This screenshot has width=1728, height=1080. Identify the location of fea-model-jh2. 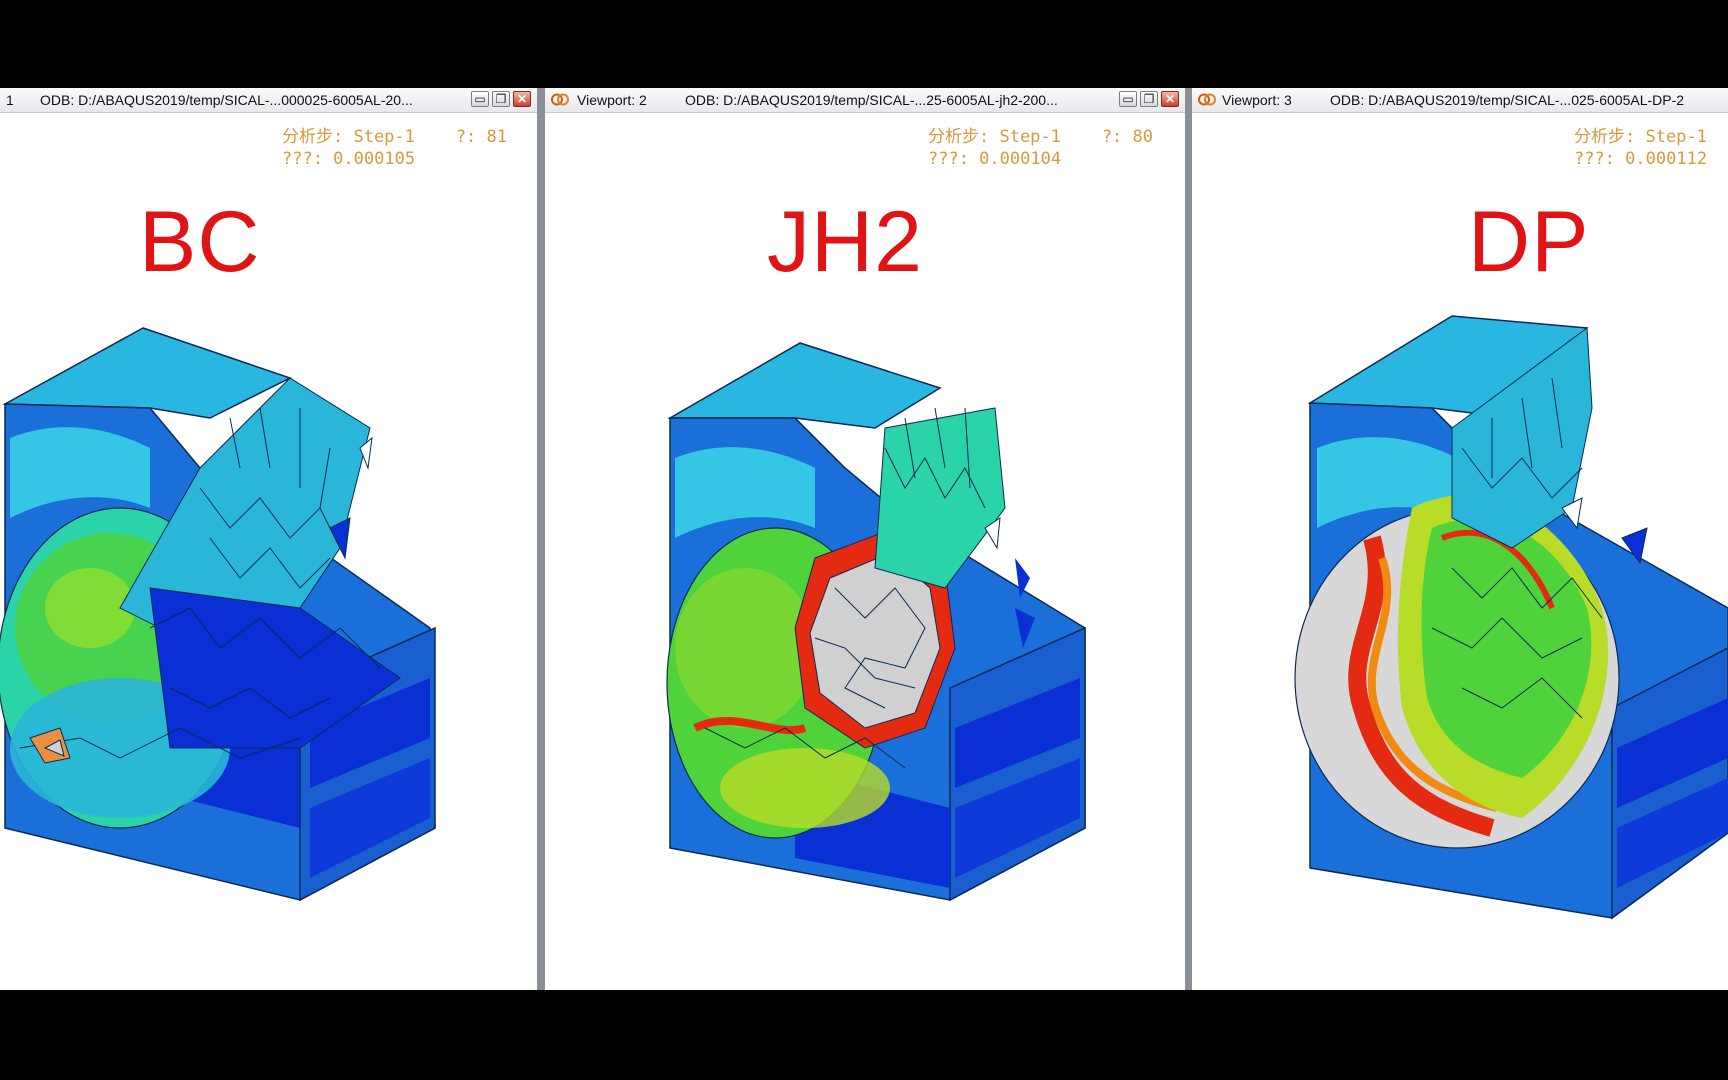
(876, 622).